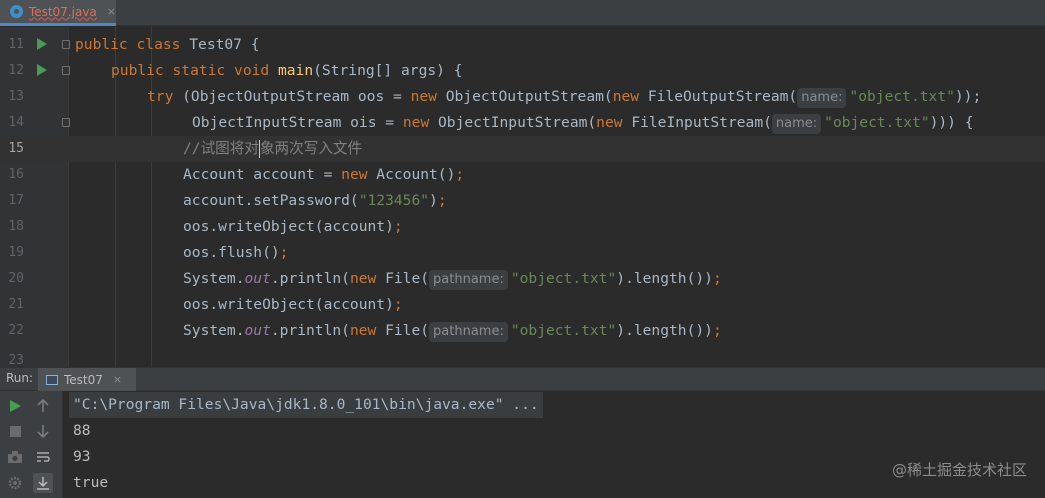 This screenshot has width=1045, height=498. I want to click on soft-wrap-icon, so click(43, 457).